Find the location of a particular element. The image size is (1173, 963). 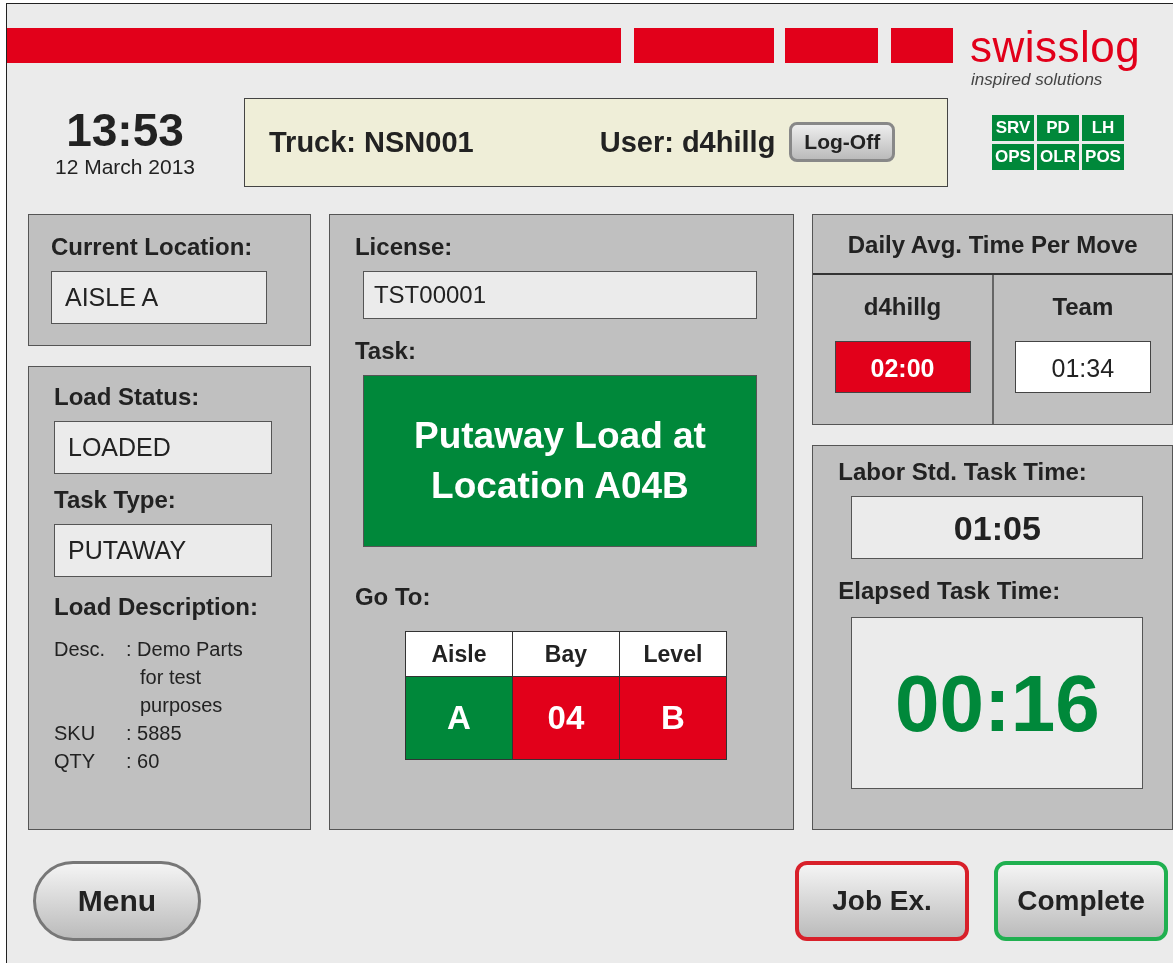

status-badge: OPS is located at coordinates (1013, 156).